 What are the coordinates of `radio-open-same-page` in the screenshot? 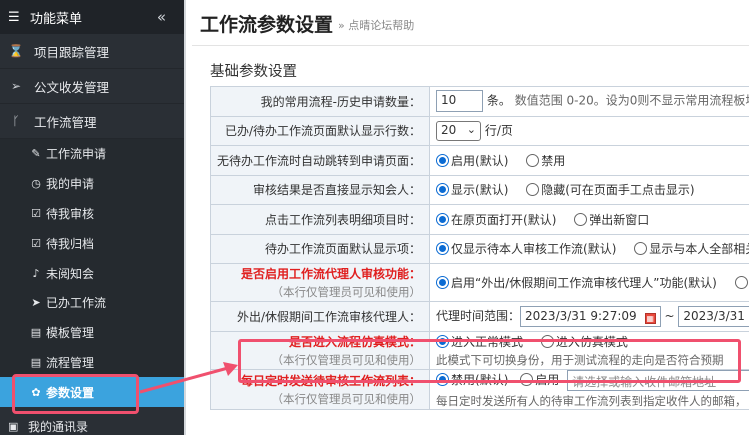 It's located at (443, 219).